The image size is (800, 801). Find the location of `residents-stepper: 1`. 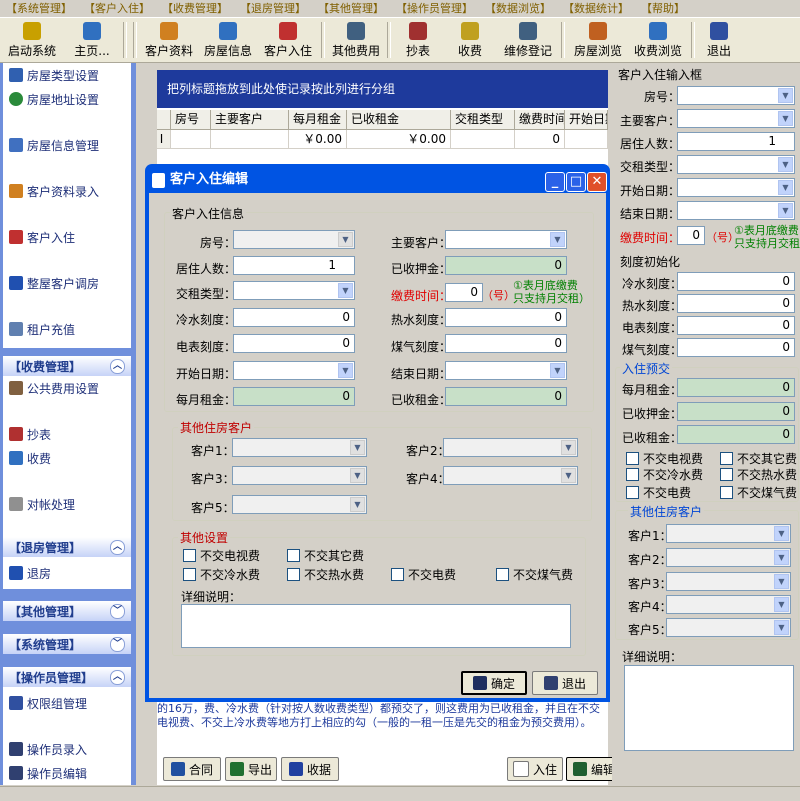

residents-stepper: 1 is located at coordinates (736, 141).